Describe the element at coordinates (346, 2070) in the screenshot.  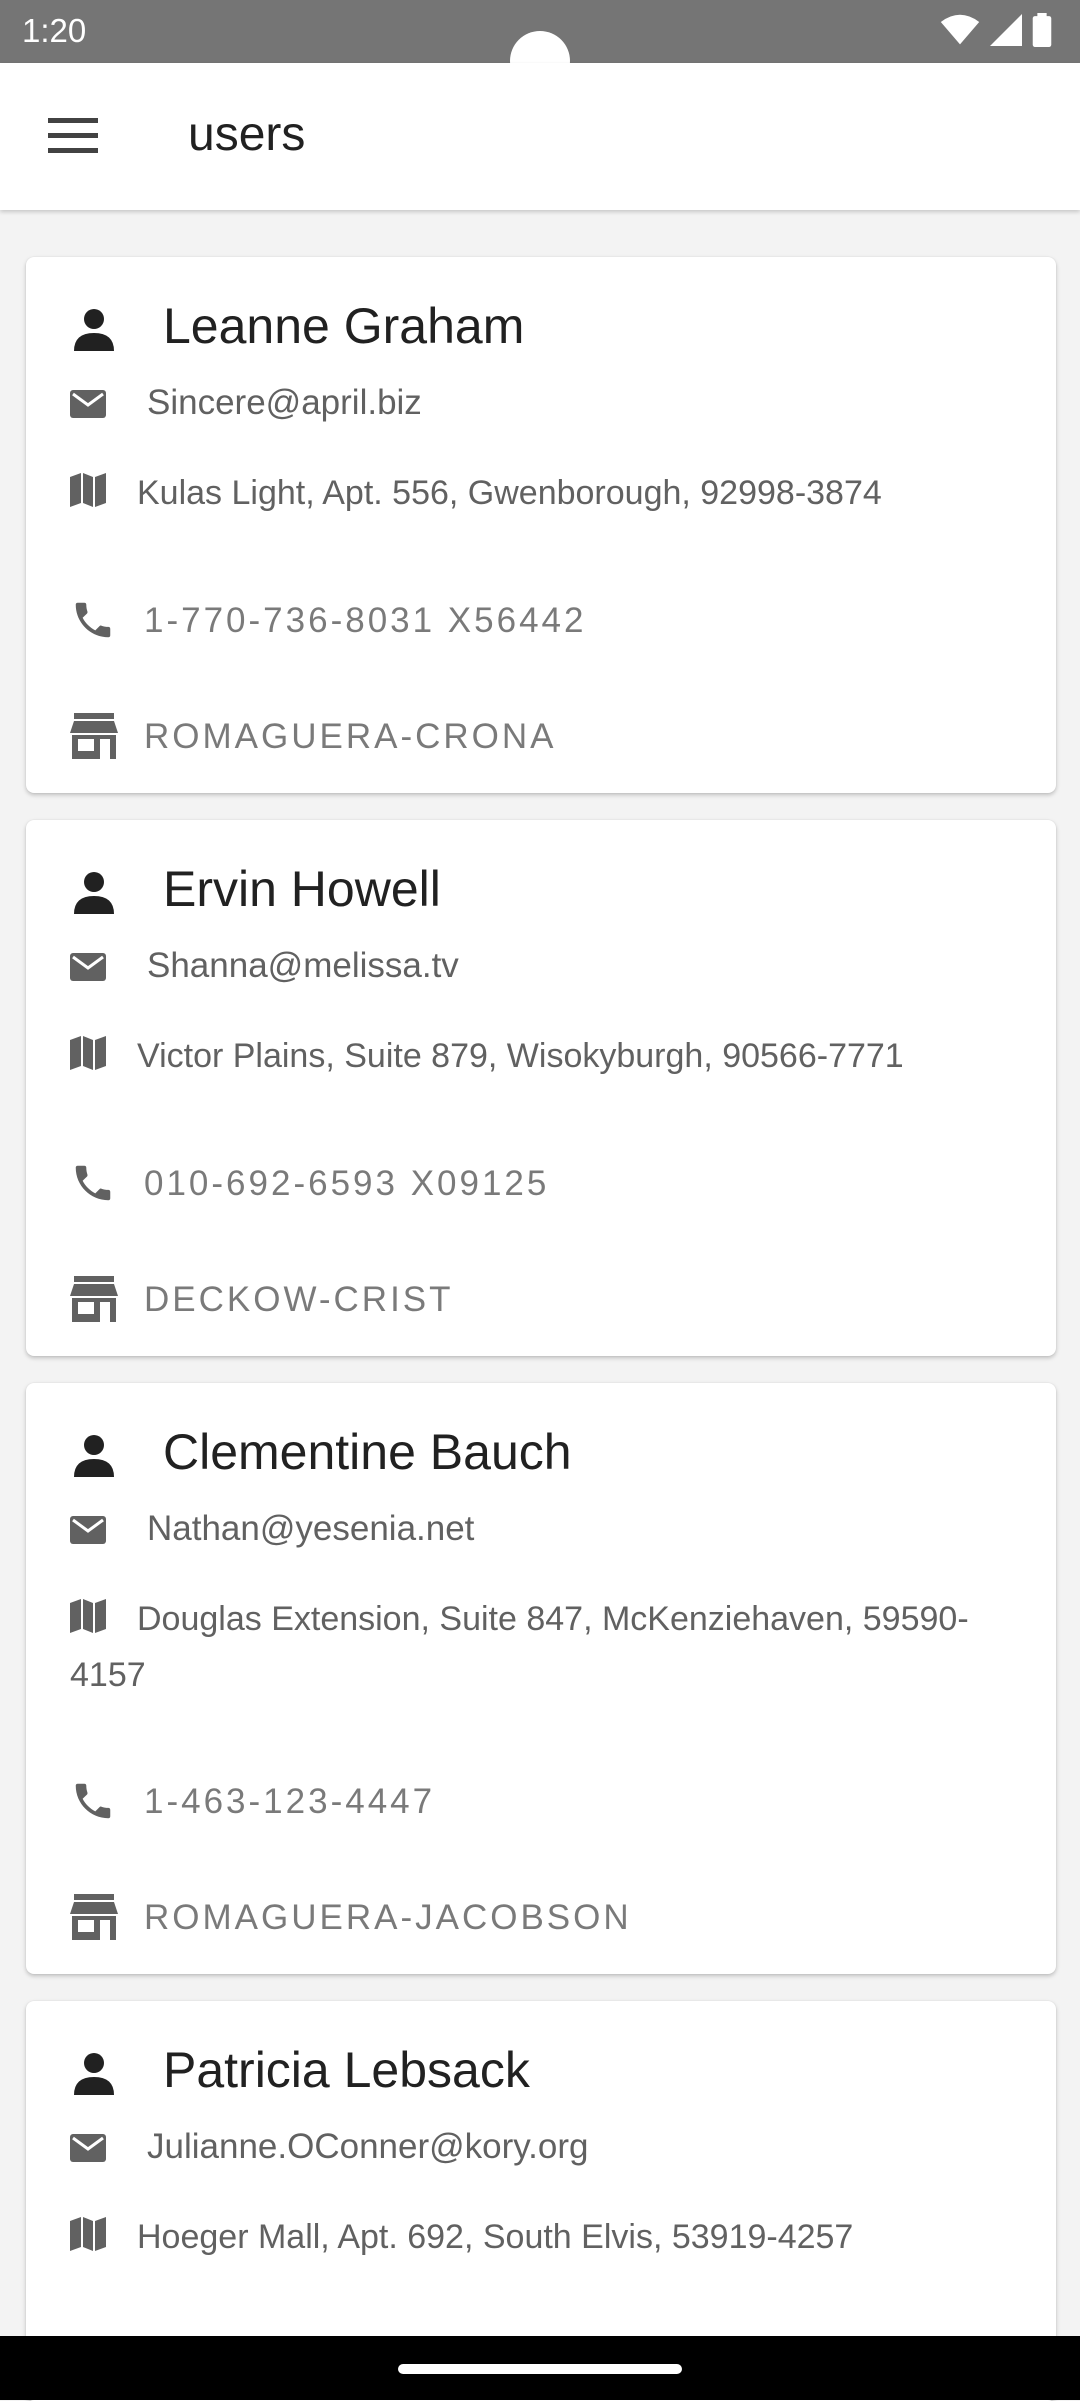
I see `user-name: Patricia Lebsack` at that location.